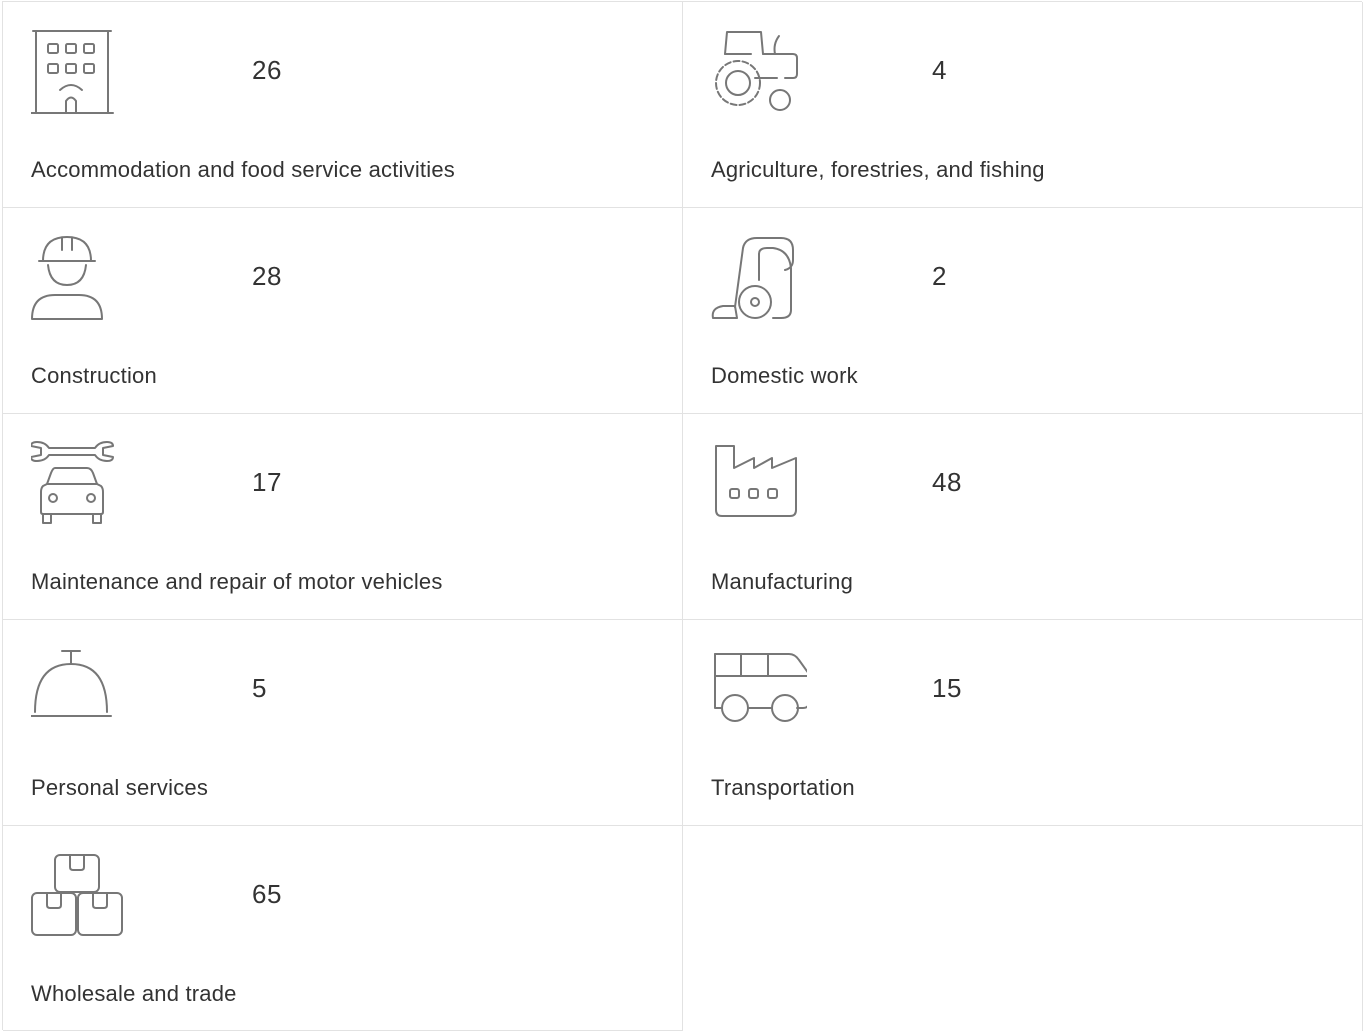 The image size is (1363, 1031). What do you see at coordinates (759, 689) in the screenshot?
I see `van-icon` at bounding box center [759, 689].